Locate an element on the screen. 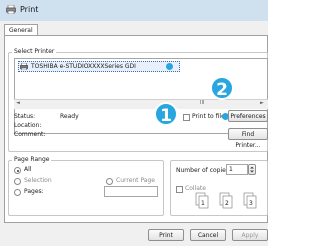  collate-page-3: 3 is located at coordinates (251, 203).